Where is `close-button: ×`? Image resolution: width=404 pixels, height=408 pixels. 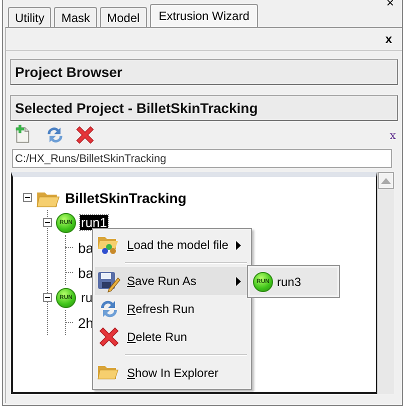 close-button: × is located at coordinates (390, 5).